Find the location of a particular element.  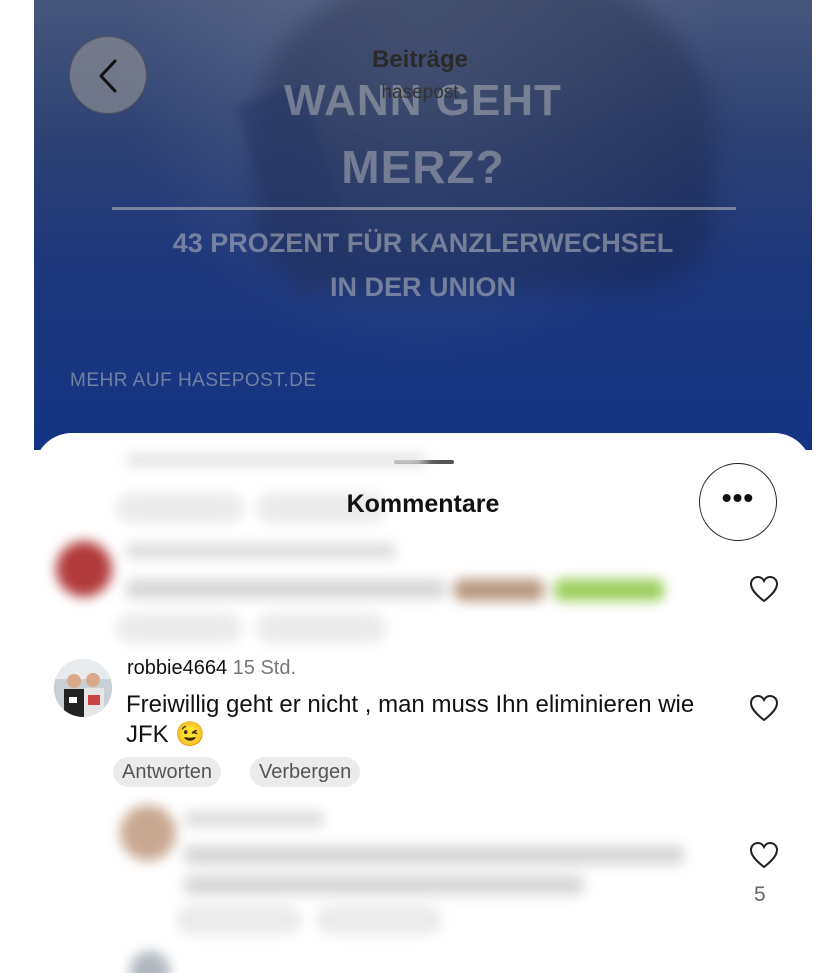

comment-meta: robbie4664 15 Std. is located at coordinates (211, 668).